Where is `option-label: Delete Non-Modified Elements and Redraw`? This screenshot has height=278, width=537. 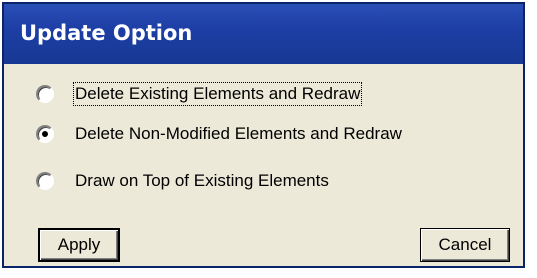 option-label: Delete Non-Modified Elements and Redraw is located at coordinates (238, 133).